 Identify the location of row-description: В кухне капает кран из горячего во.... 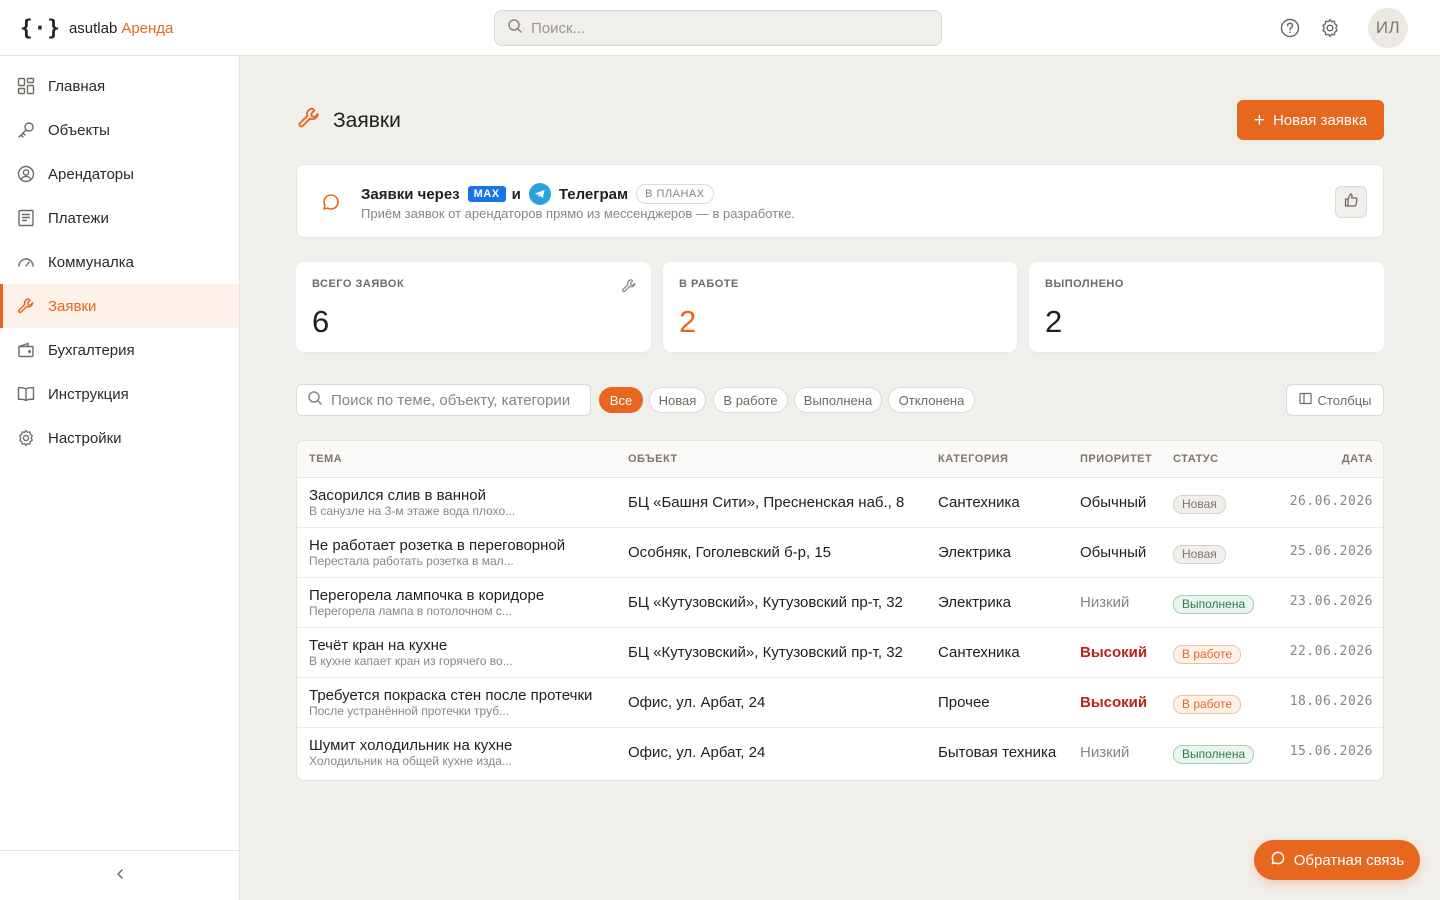
(411, 661).